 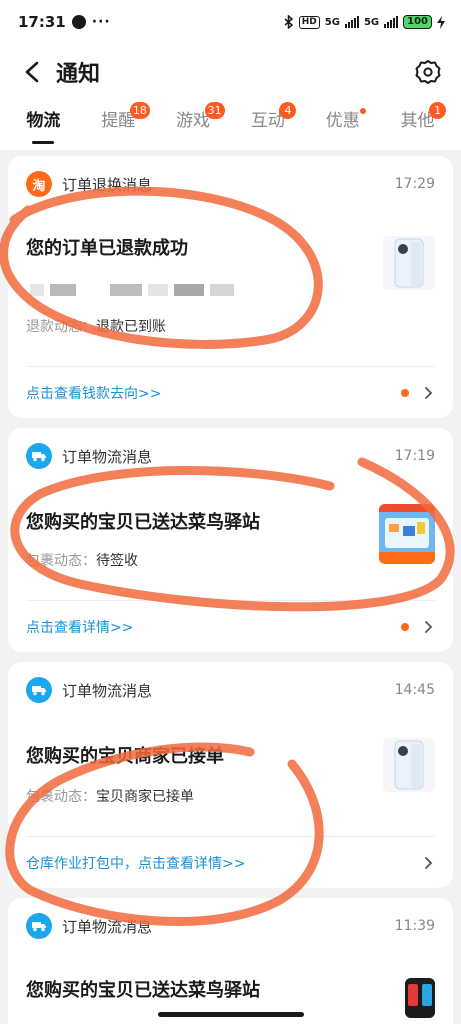 What do you see at coordinates (342, 121) in the screenshot?
I see `tab-label: 优惠` at bounding box center [342, 121].